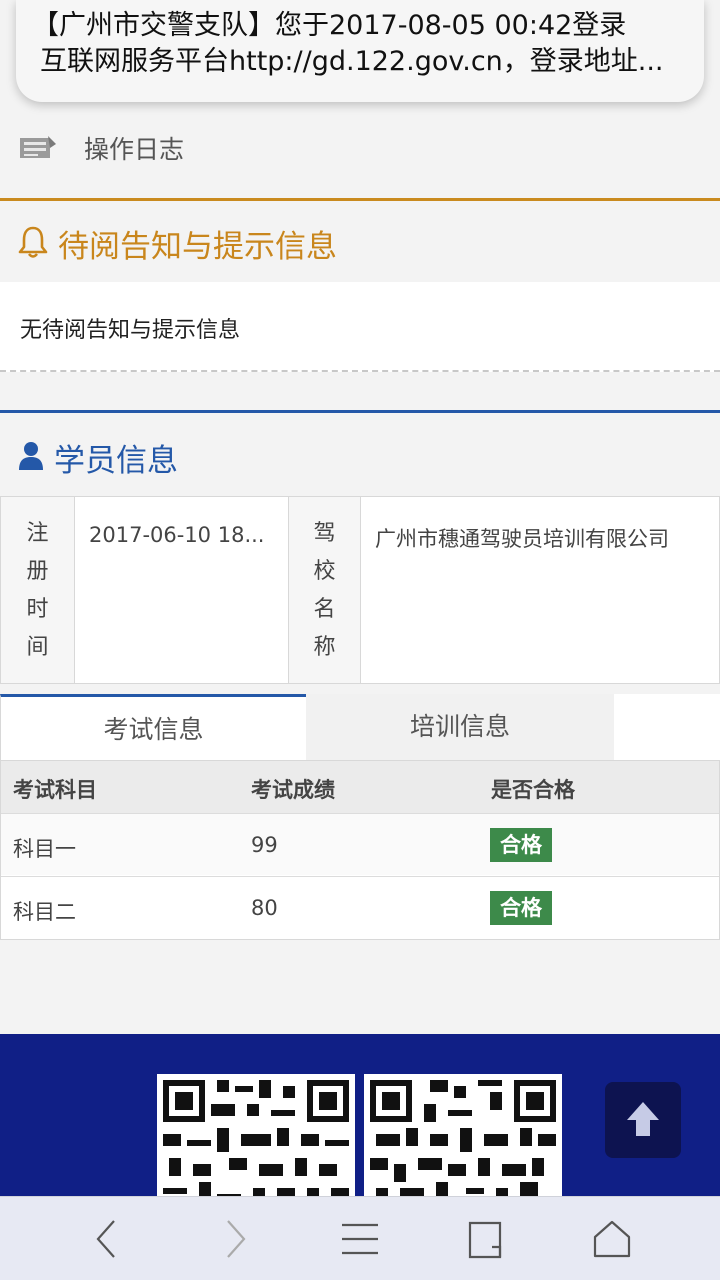 The image size is (720, 1280). What do you see at coordinates (360, 1119) in the screenshot?
I see `site-footer` at bounding box center [360, 1119].